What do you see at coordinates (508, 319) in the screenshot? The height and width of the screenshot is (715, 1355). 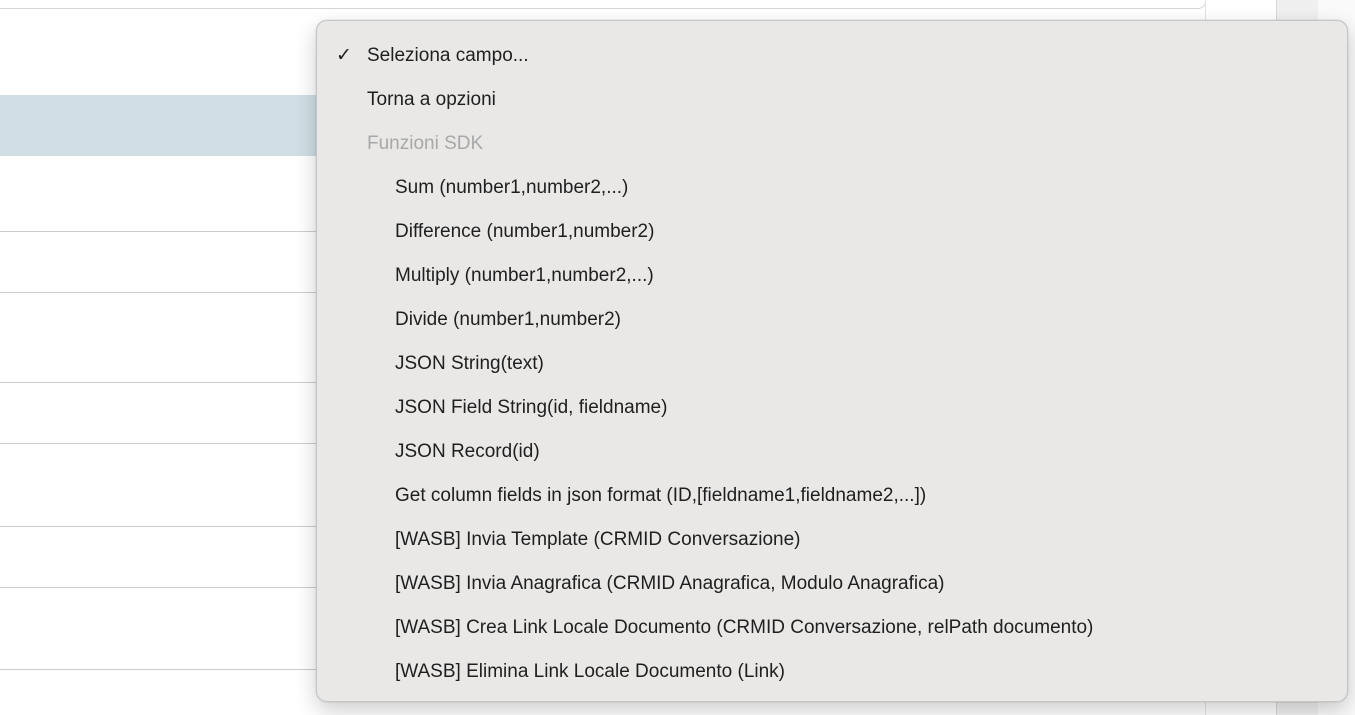 I see `menu-item-label: Divide (number1,number2)` at bounding box center [508, 319].